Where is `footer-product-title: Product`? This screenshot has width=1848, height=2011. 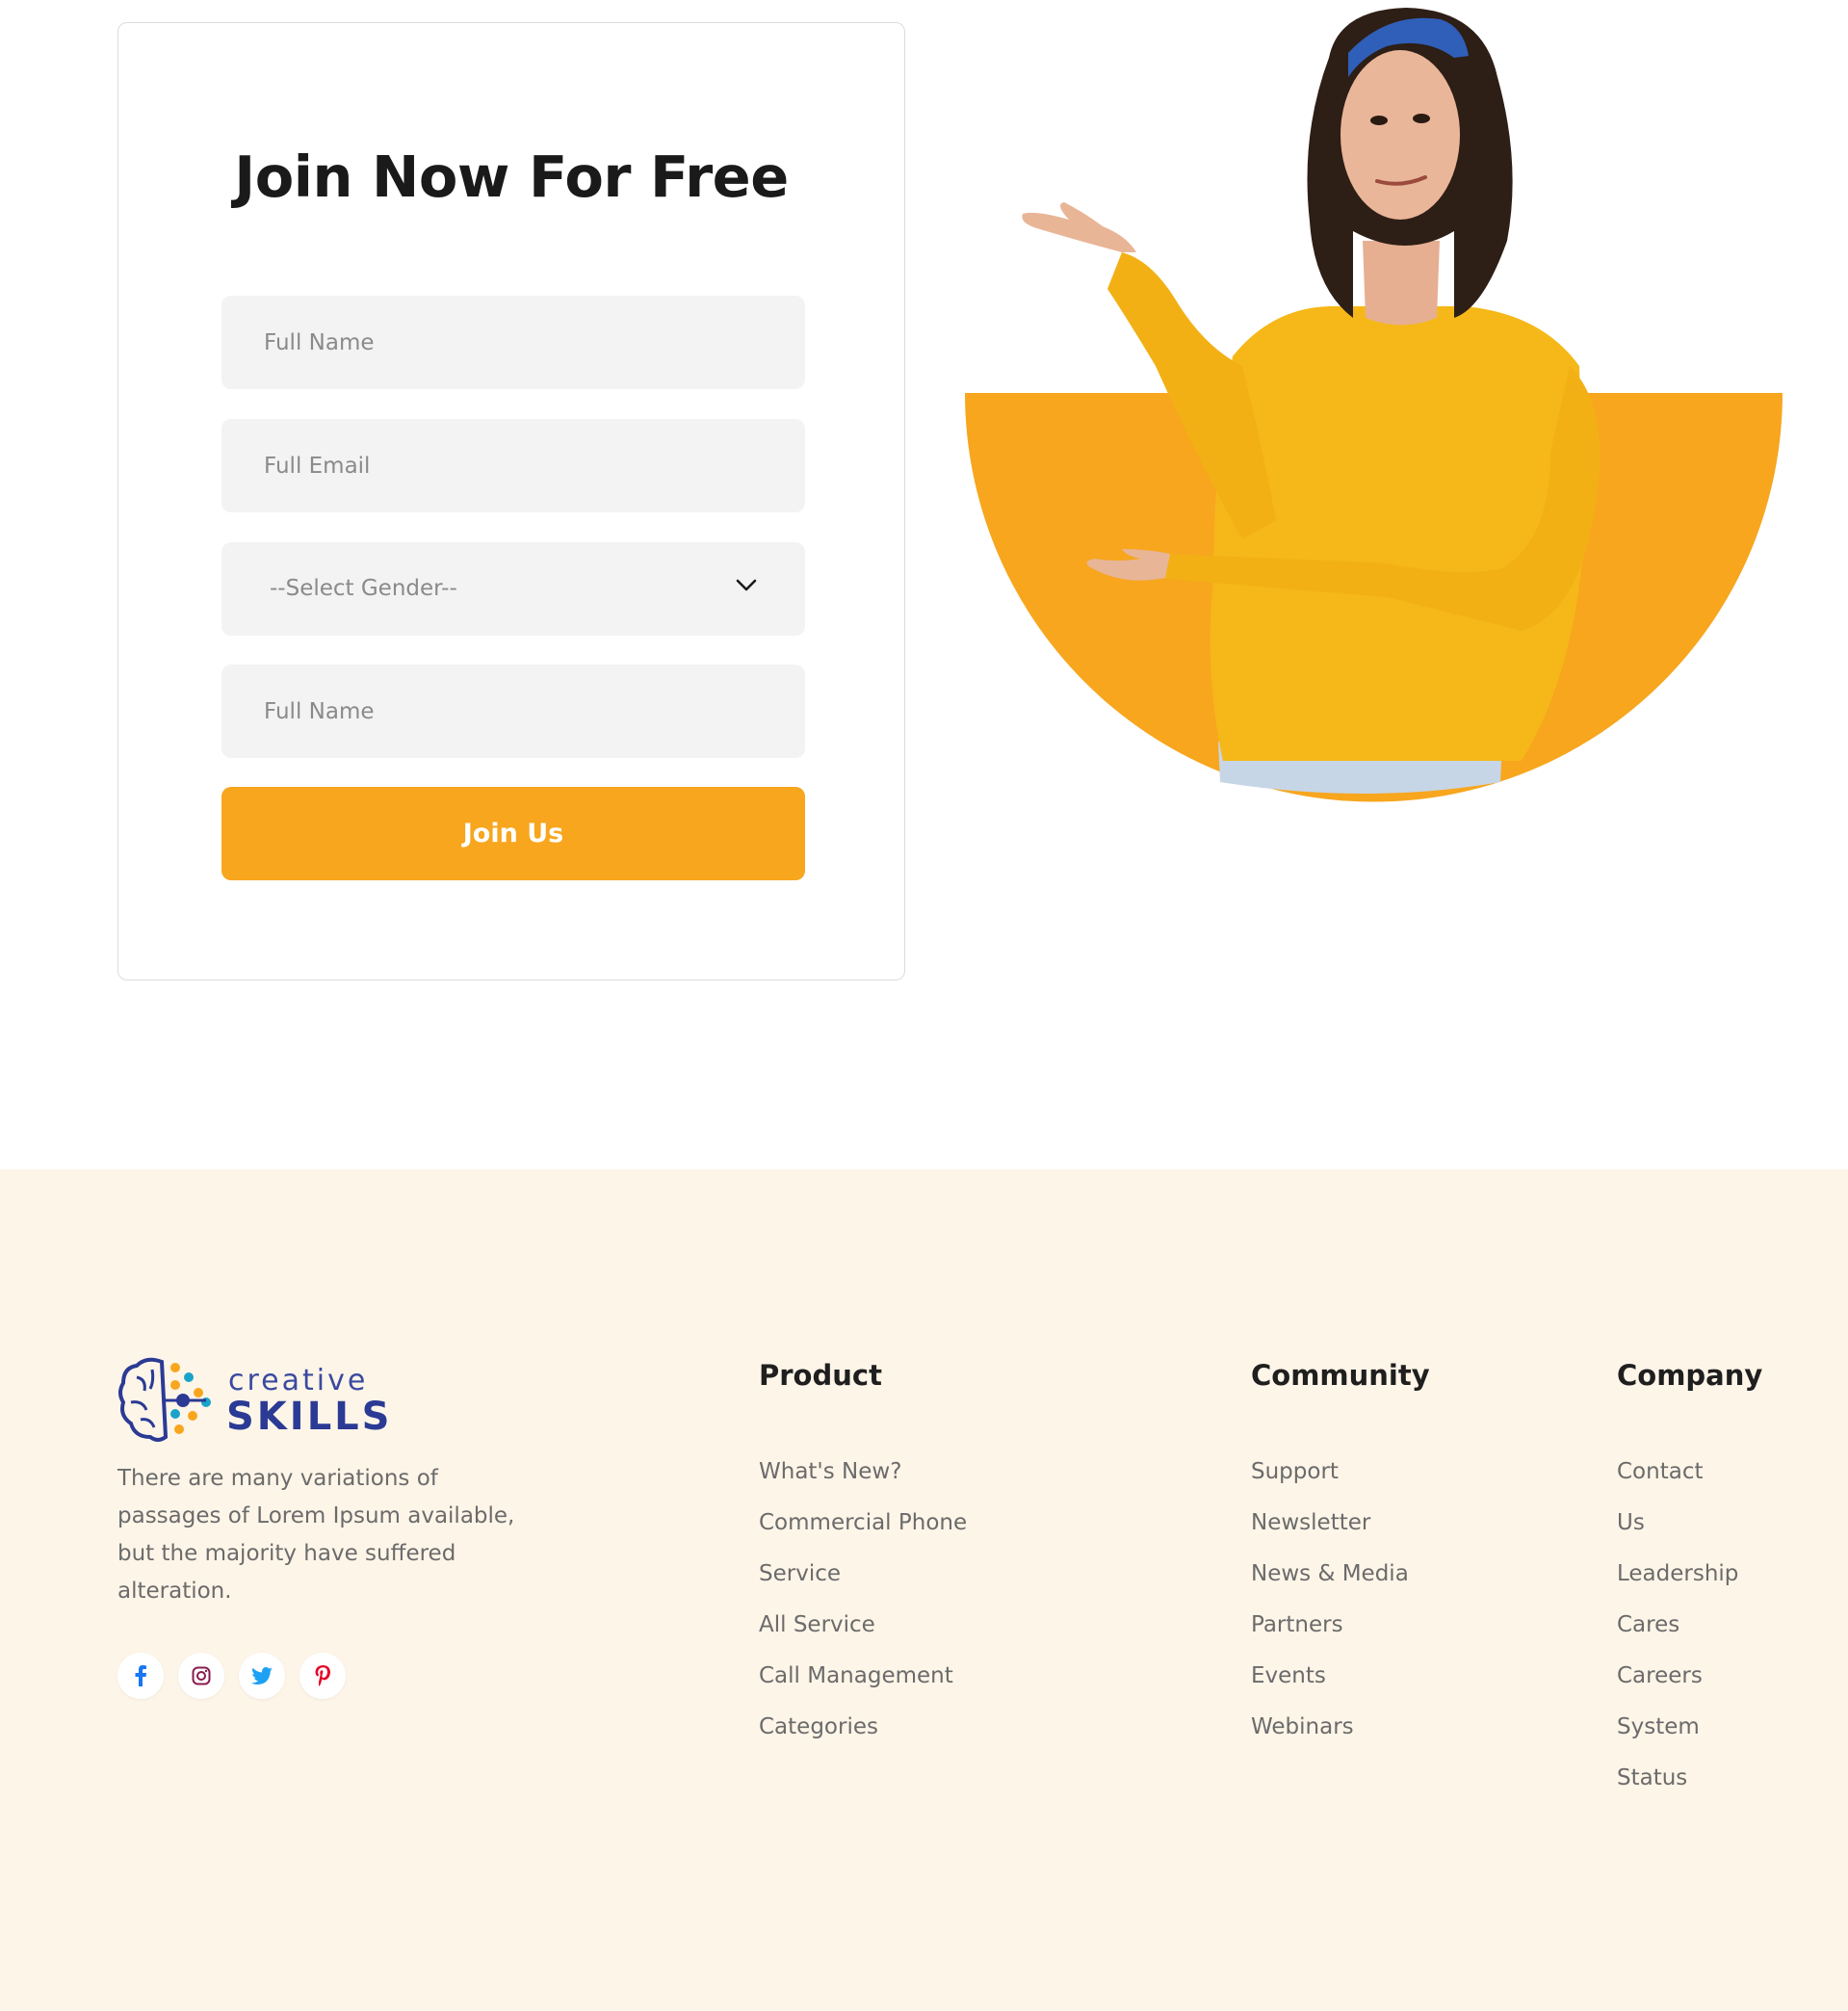
footer-product-title: Product is located at coordinates (820, 1375).